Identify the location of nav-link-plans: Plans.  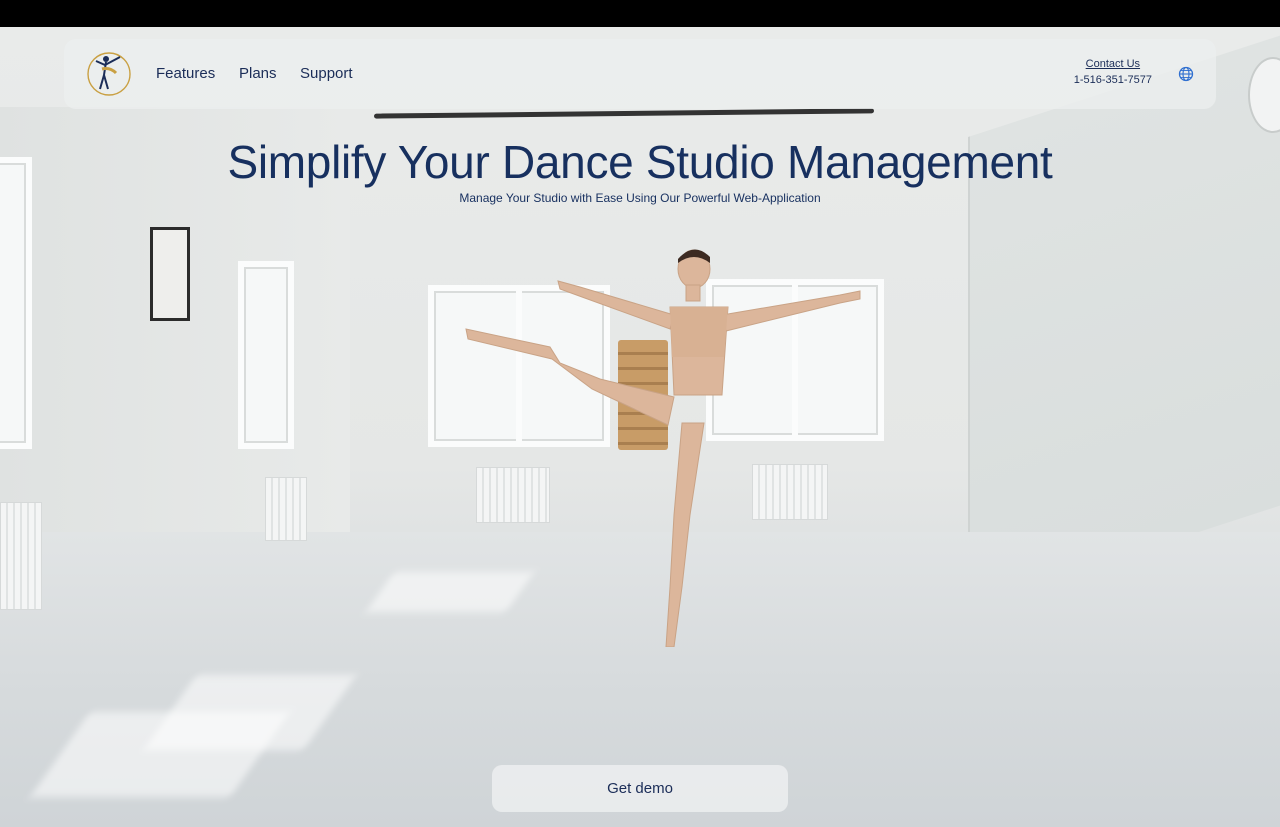
(258, 73).